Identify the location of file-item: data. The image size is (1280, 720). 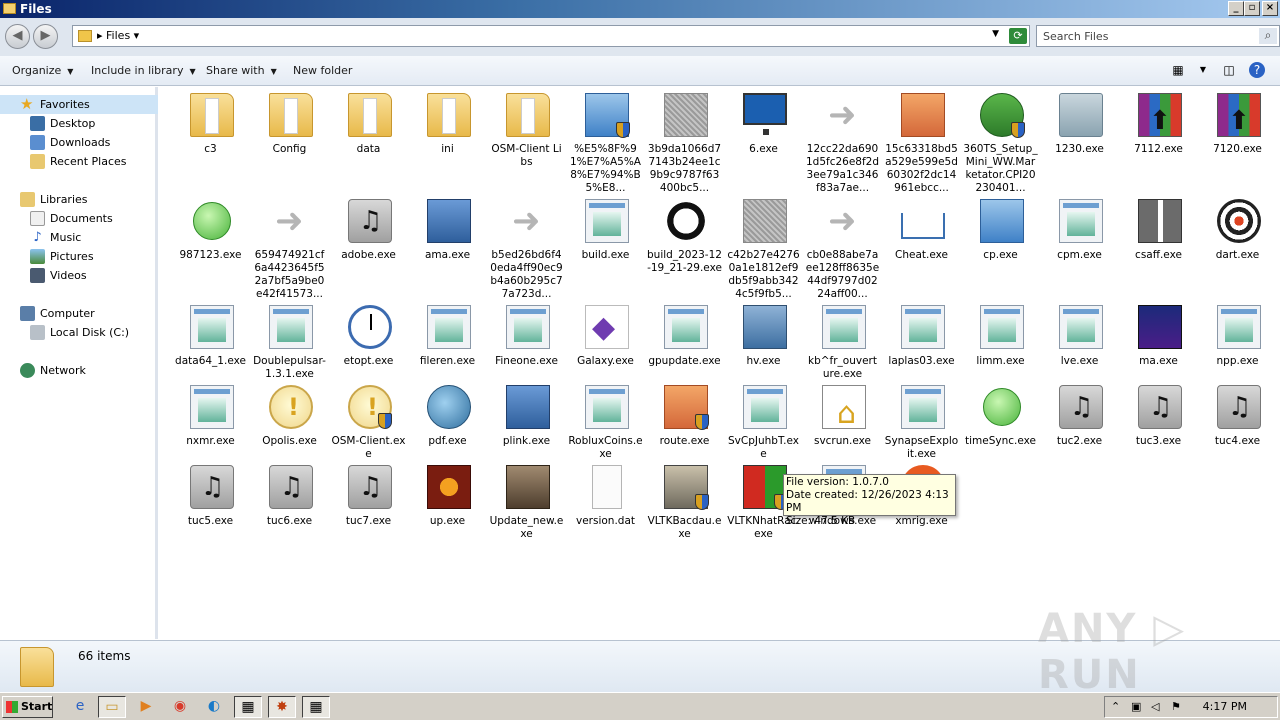
(368, 140).